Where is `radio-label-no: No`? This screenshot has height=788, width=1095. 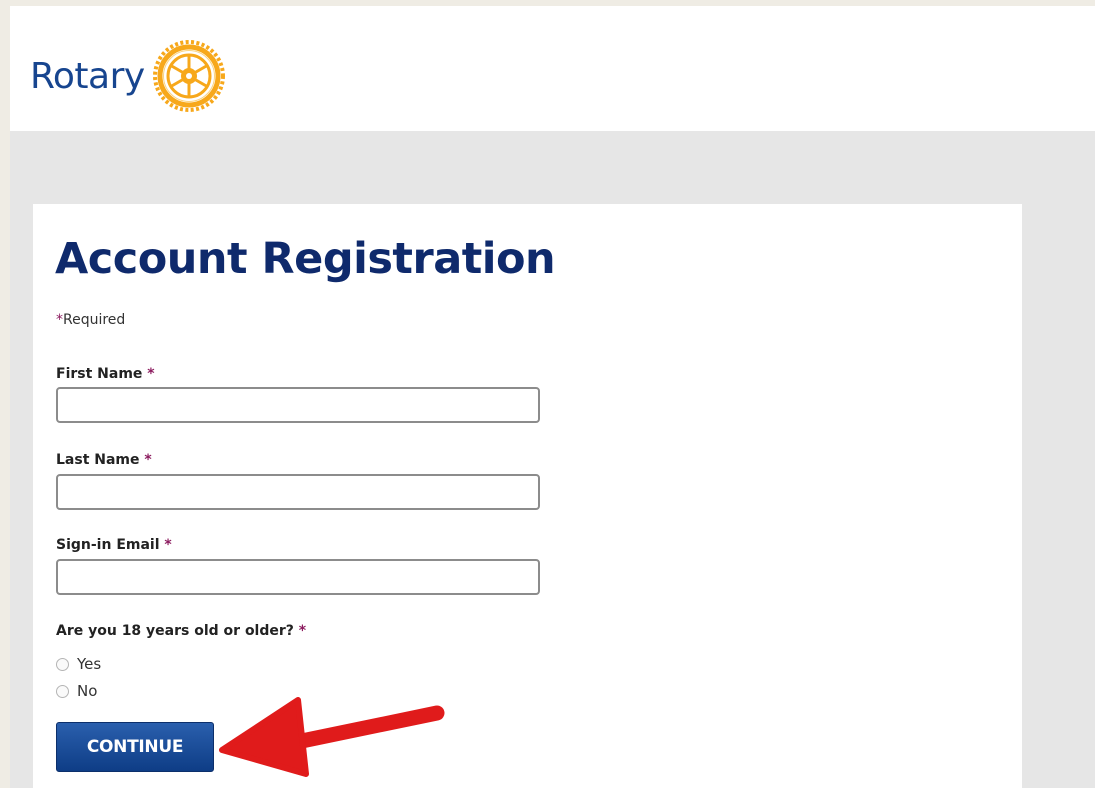
radio-label-no: No is located at coordinates (87, 691).